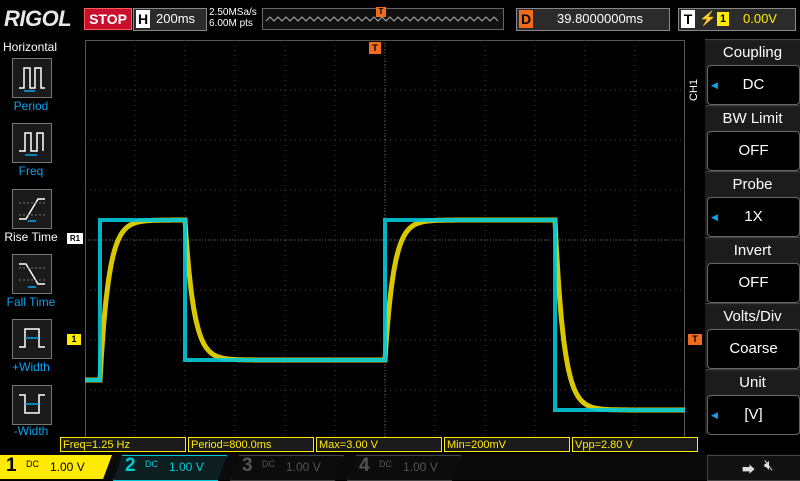 The height and width of the screenshot is (481, 800). Describe the element at coordinates (233, 12) in the screenshot. I see `sample-rate: 2.50MSa/s` at that location.